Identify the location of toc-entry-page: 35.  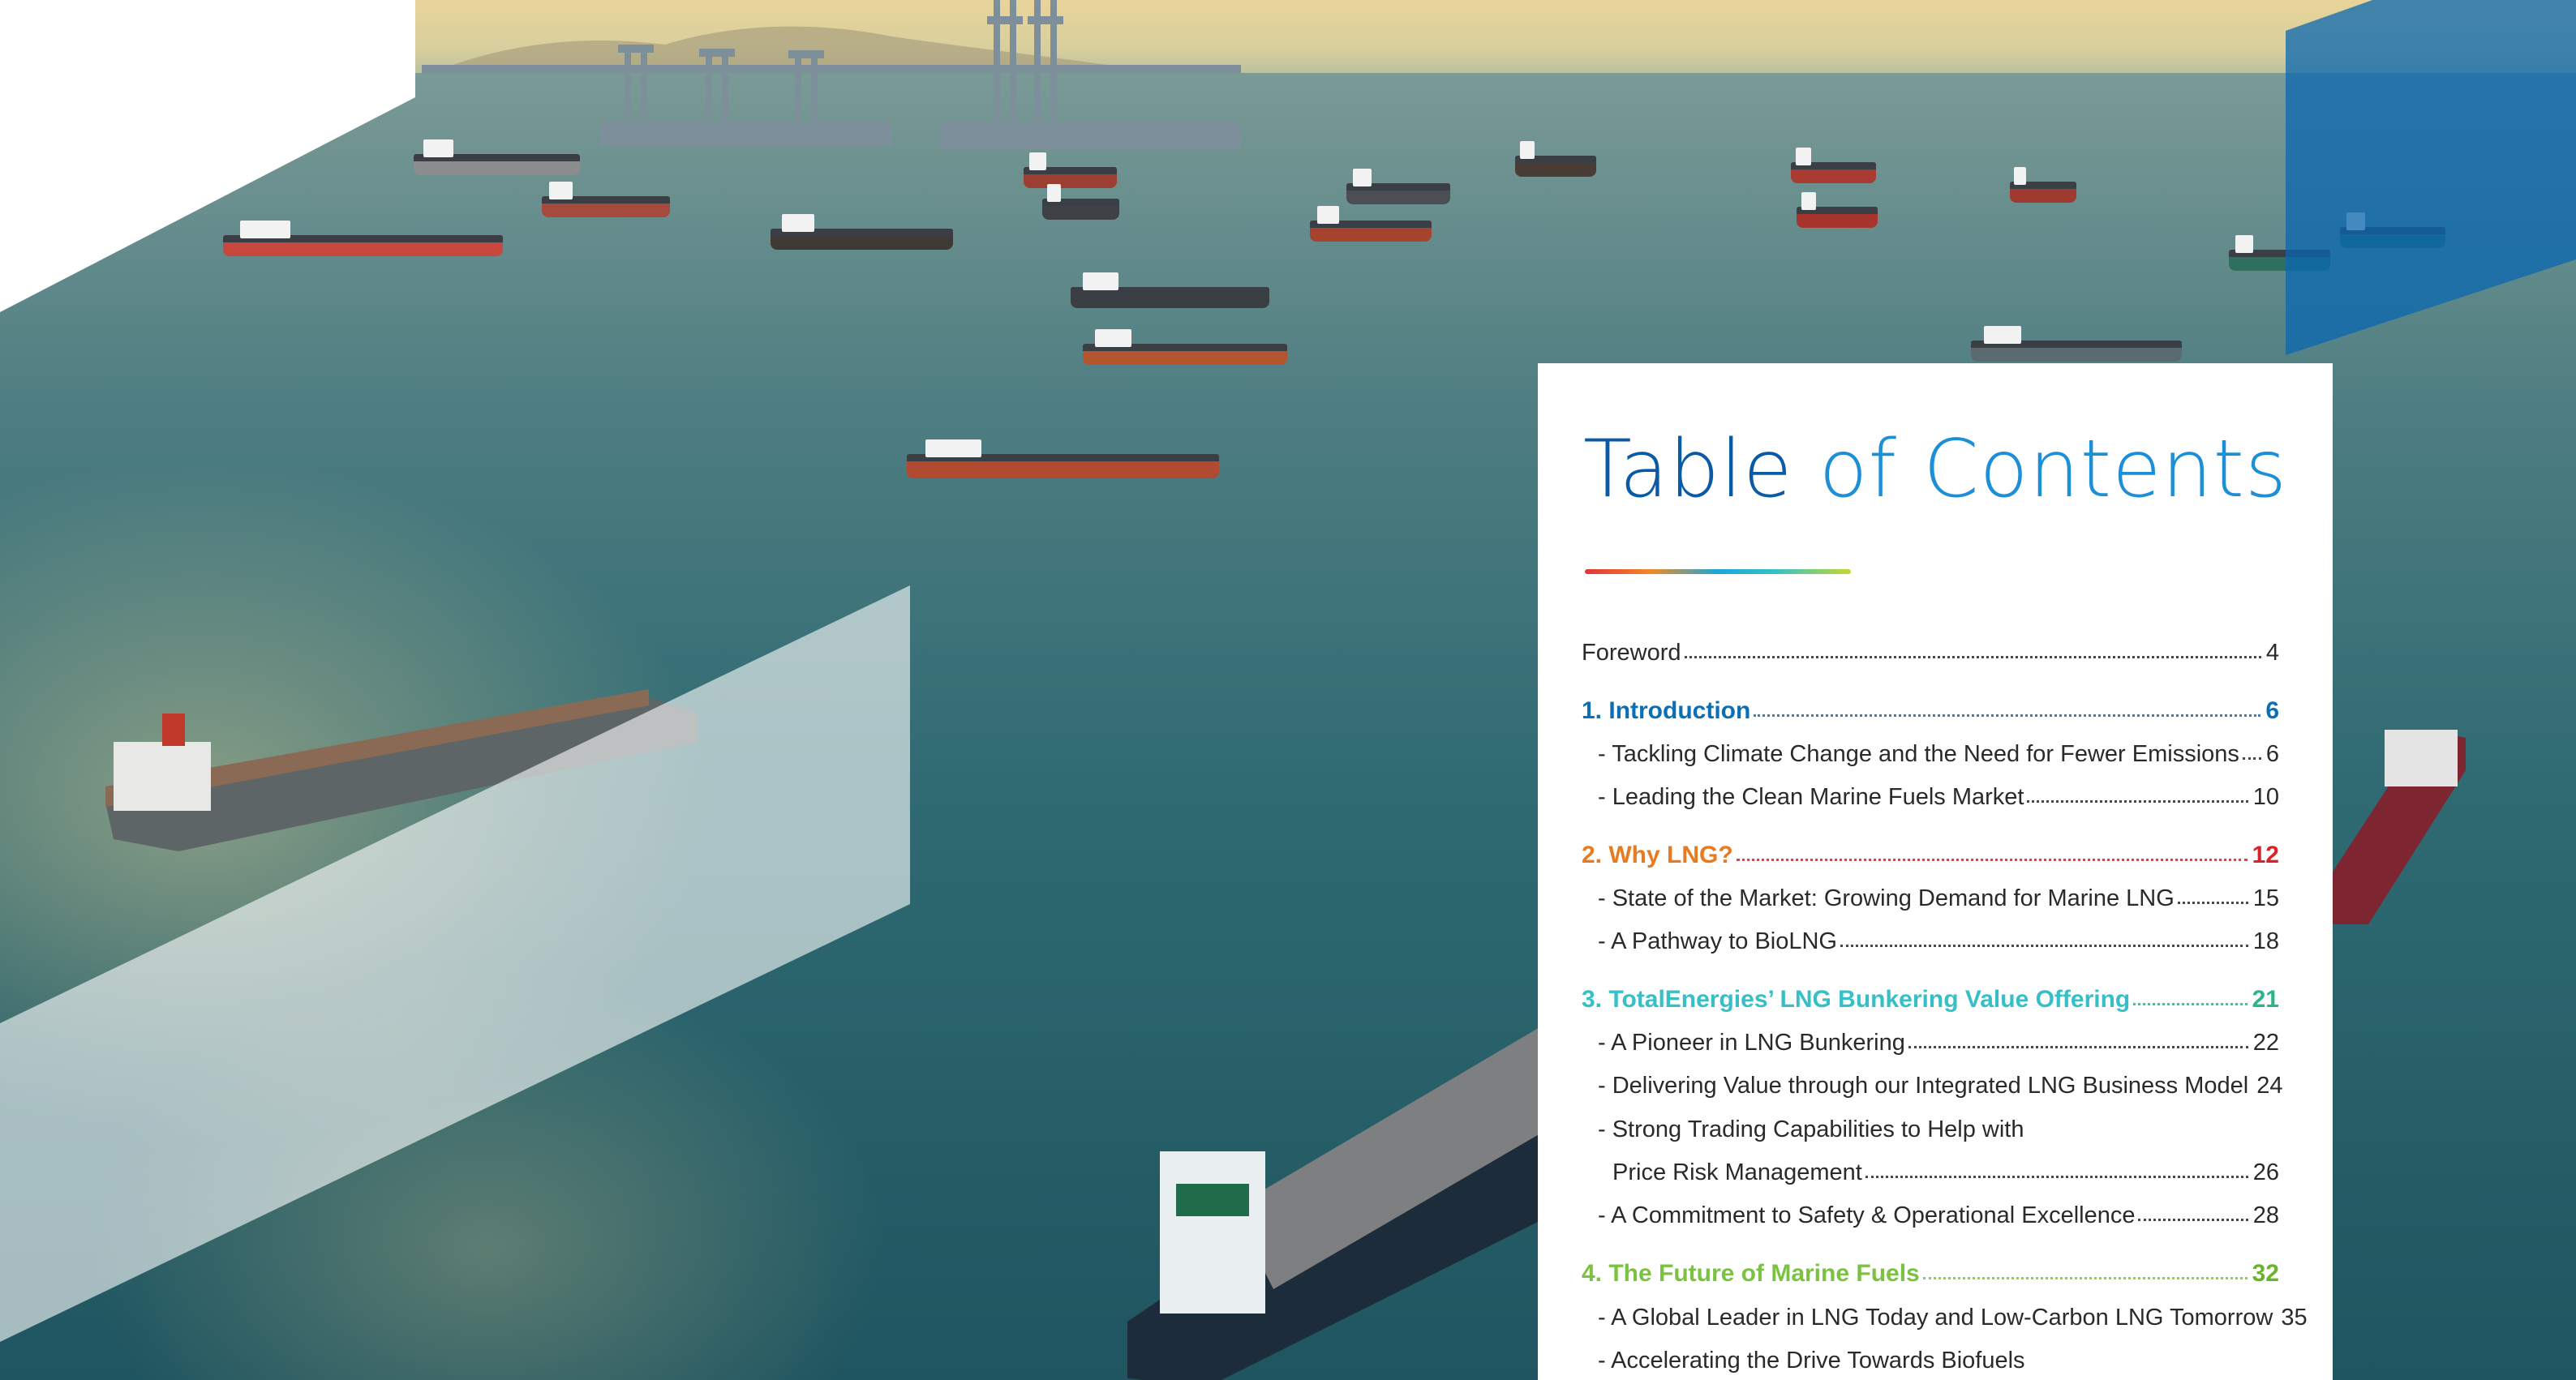
(2294, 1318).